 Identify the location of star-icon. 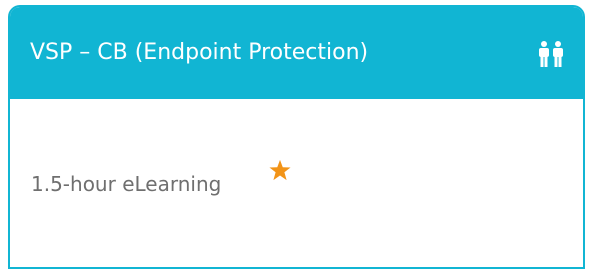
(280, 170).